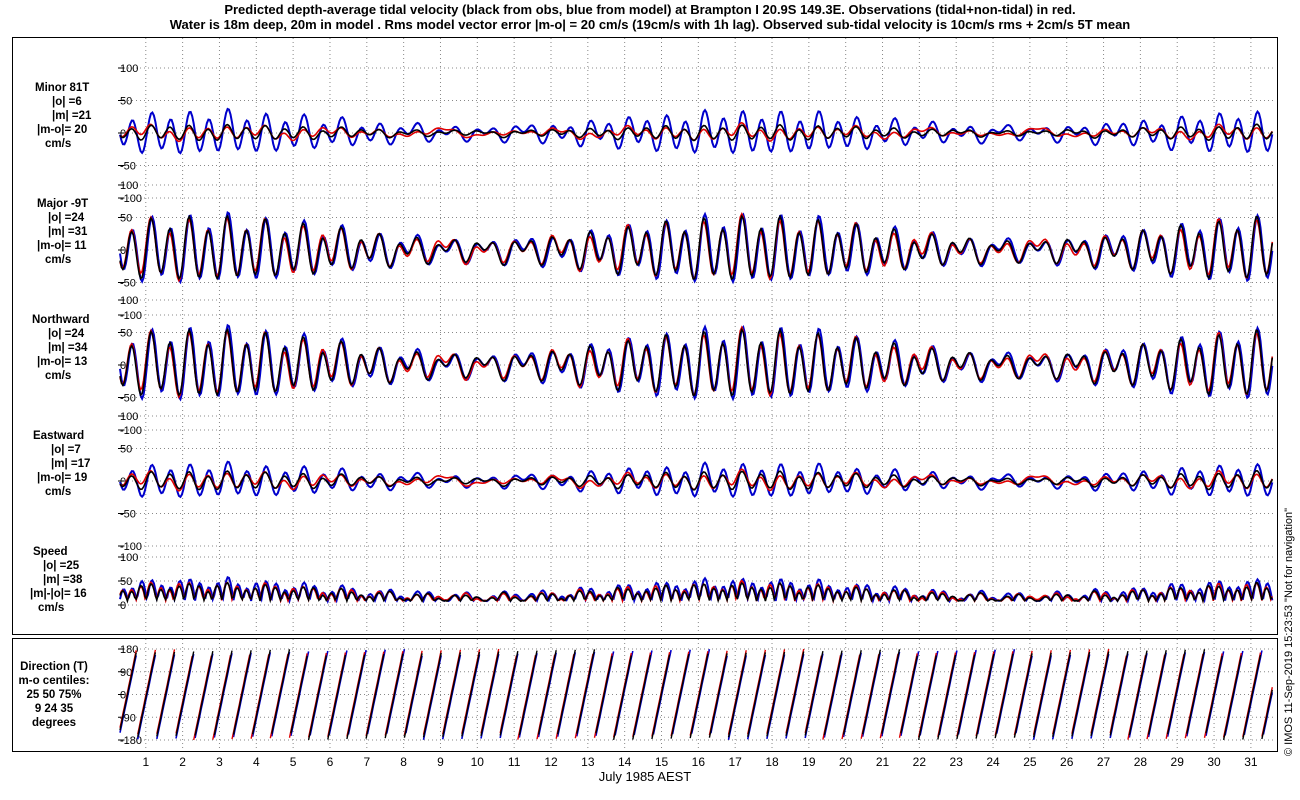 This screenshot has width=1300, height=800. Describe the element at coordinates (67, 102) in the screenshot. I see `minor-label-obs: |o| =6` at that location.